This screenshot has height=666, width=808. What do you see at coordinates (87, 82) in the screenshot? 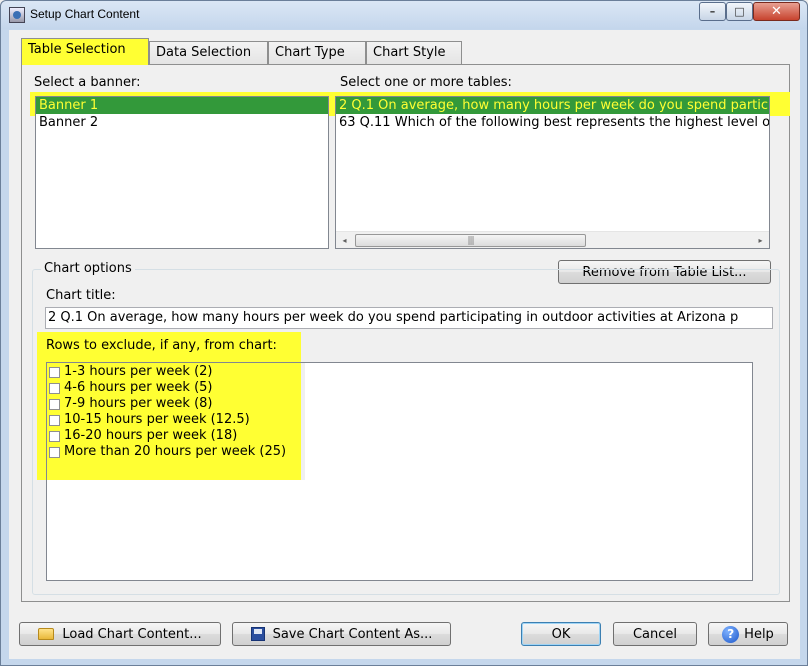
I see `banner-label: Select a banner:` at bounding box center [87, 82].